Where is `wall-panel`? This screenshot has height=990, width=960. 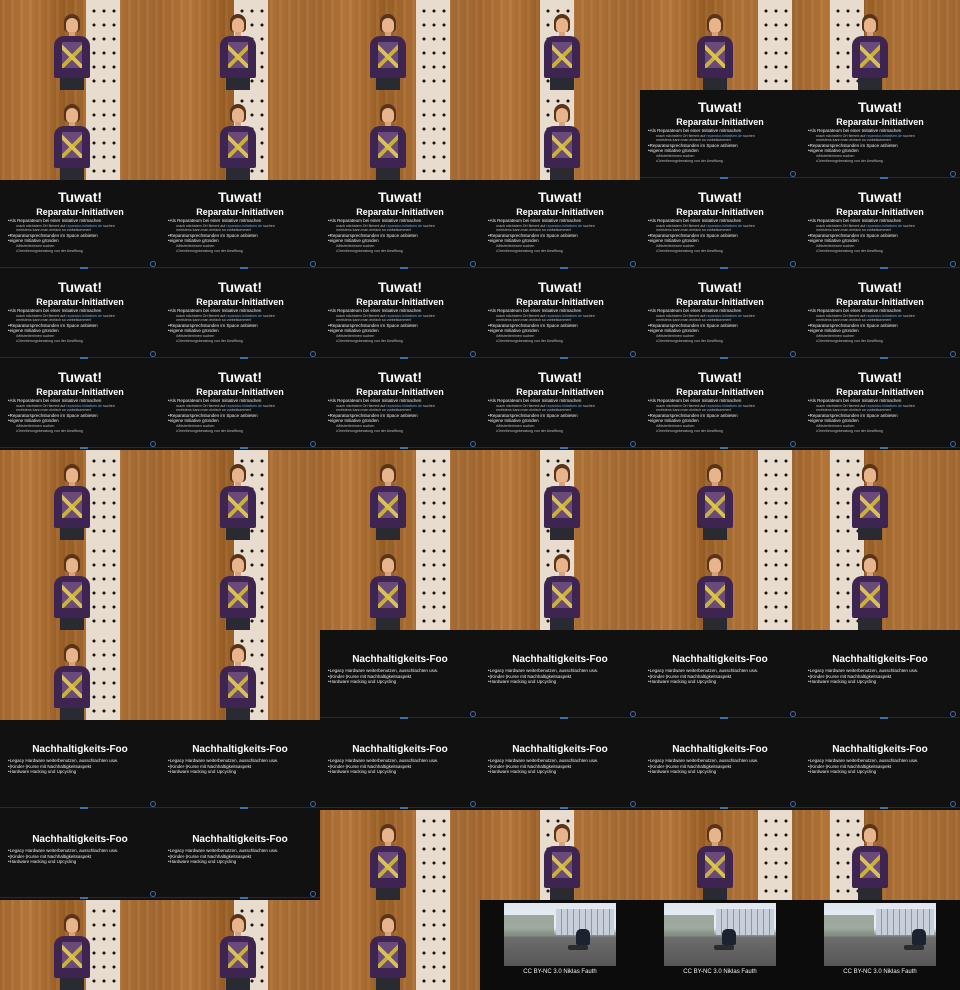
wall-panel is located at coordinates (775, 45).